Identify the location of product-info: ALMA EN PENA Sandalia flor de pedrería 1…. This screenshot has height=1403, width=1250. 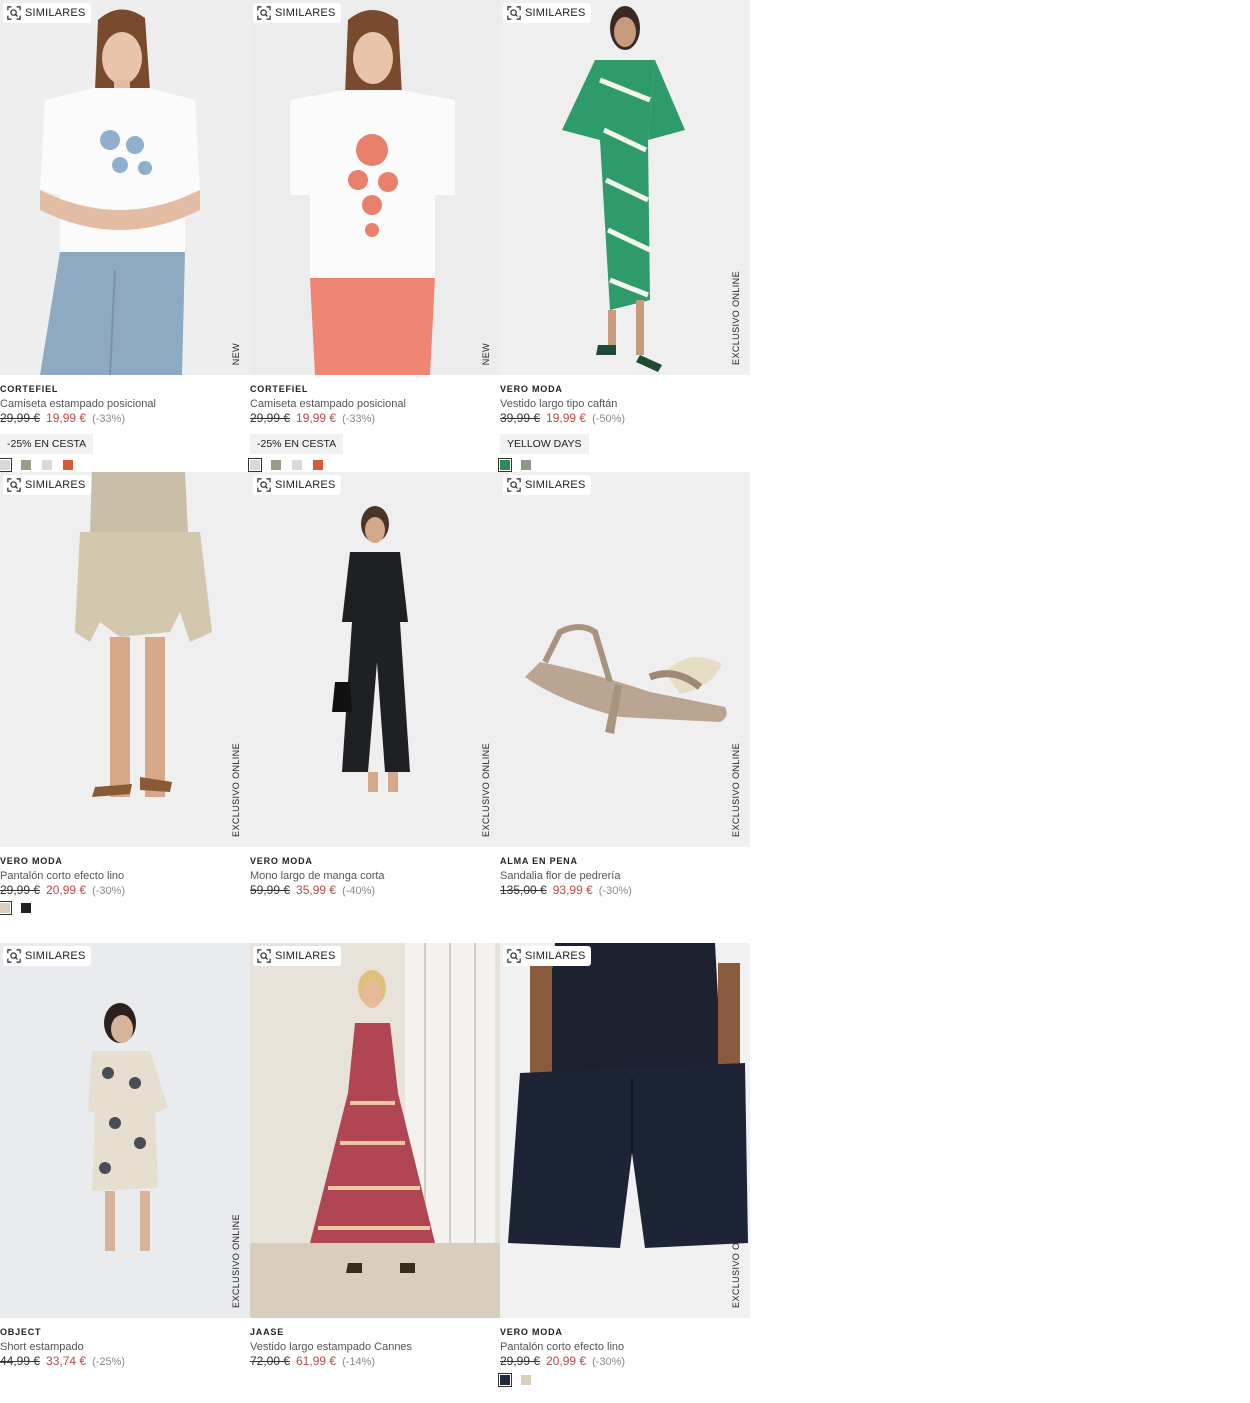
(625, 876).